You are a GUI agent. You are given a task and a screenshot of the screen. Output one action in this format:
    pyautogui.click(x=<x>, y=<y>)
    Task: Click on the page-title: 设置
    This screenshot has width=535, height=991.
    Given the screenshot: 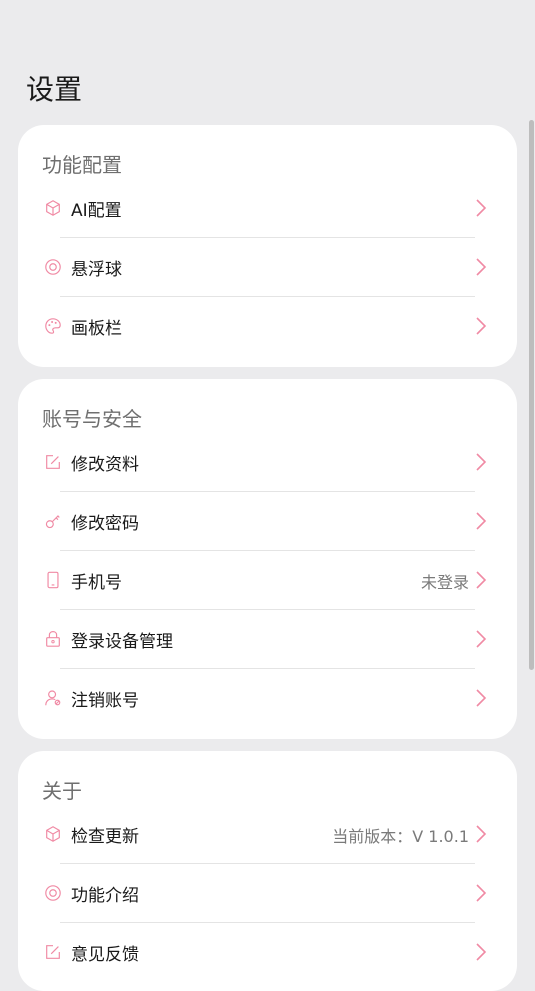 What is the action you would take?
    pyautogui.click(x=54, y=89)
    